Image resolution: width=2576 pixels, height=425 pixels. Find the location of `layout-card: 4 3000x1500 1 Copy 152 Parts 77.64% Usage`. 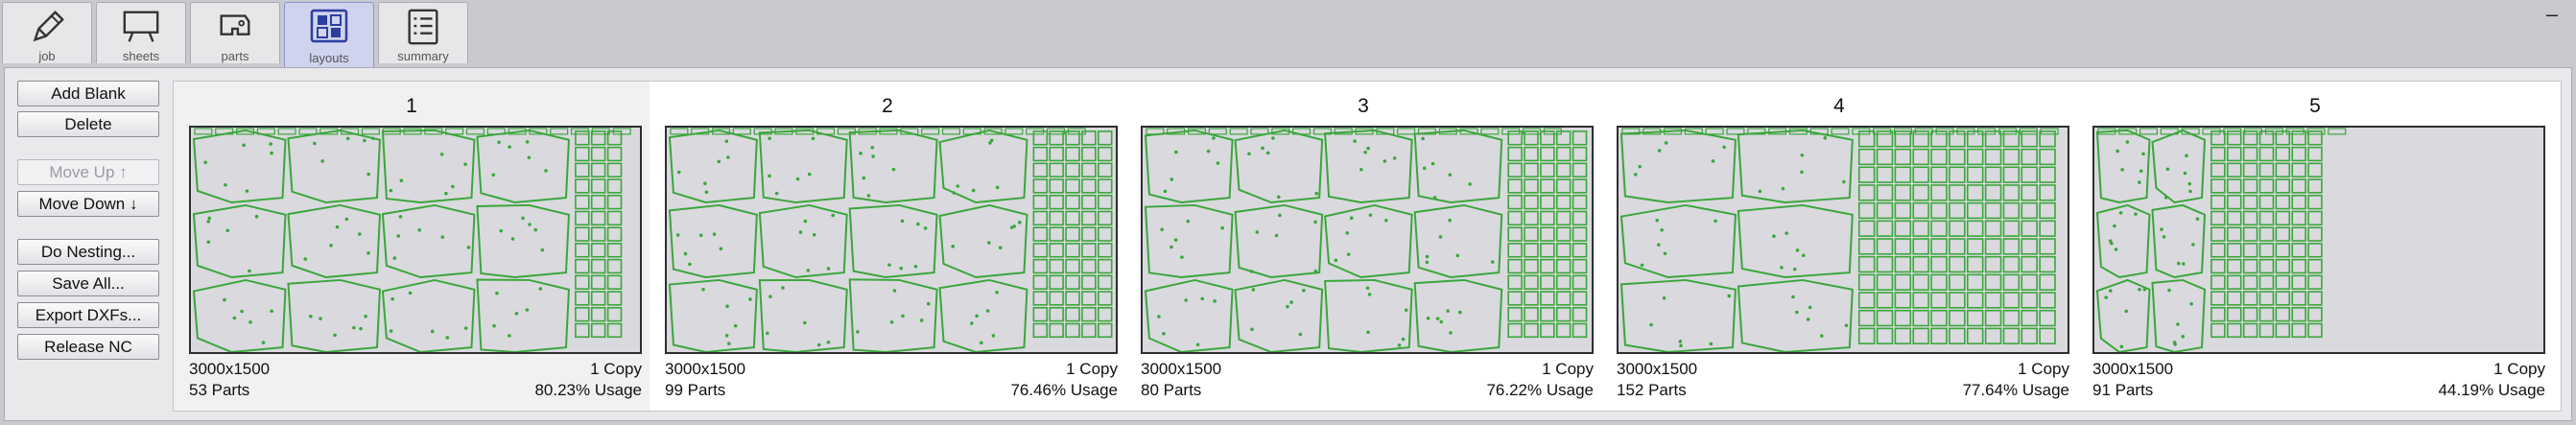

layout-card: 4 3000x1500 1 Copy 152 Parts 77.64% Usage is located at coordinates (1839, 246).